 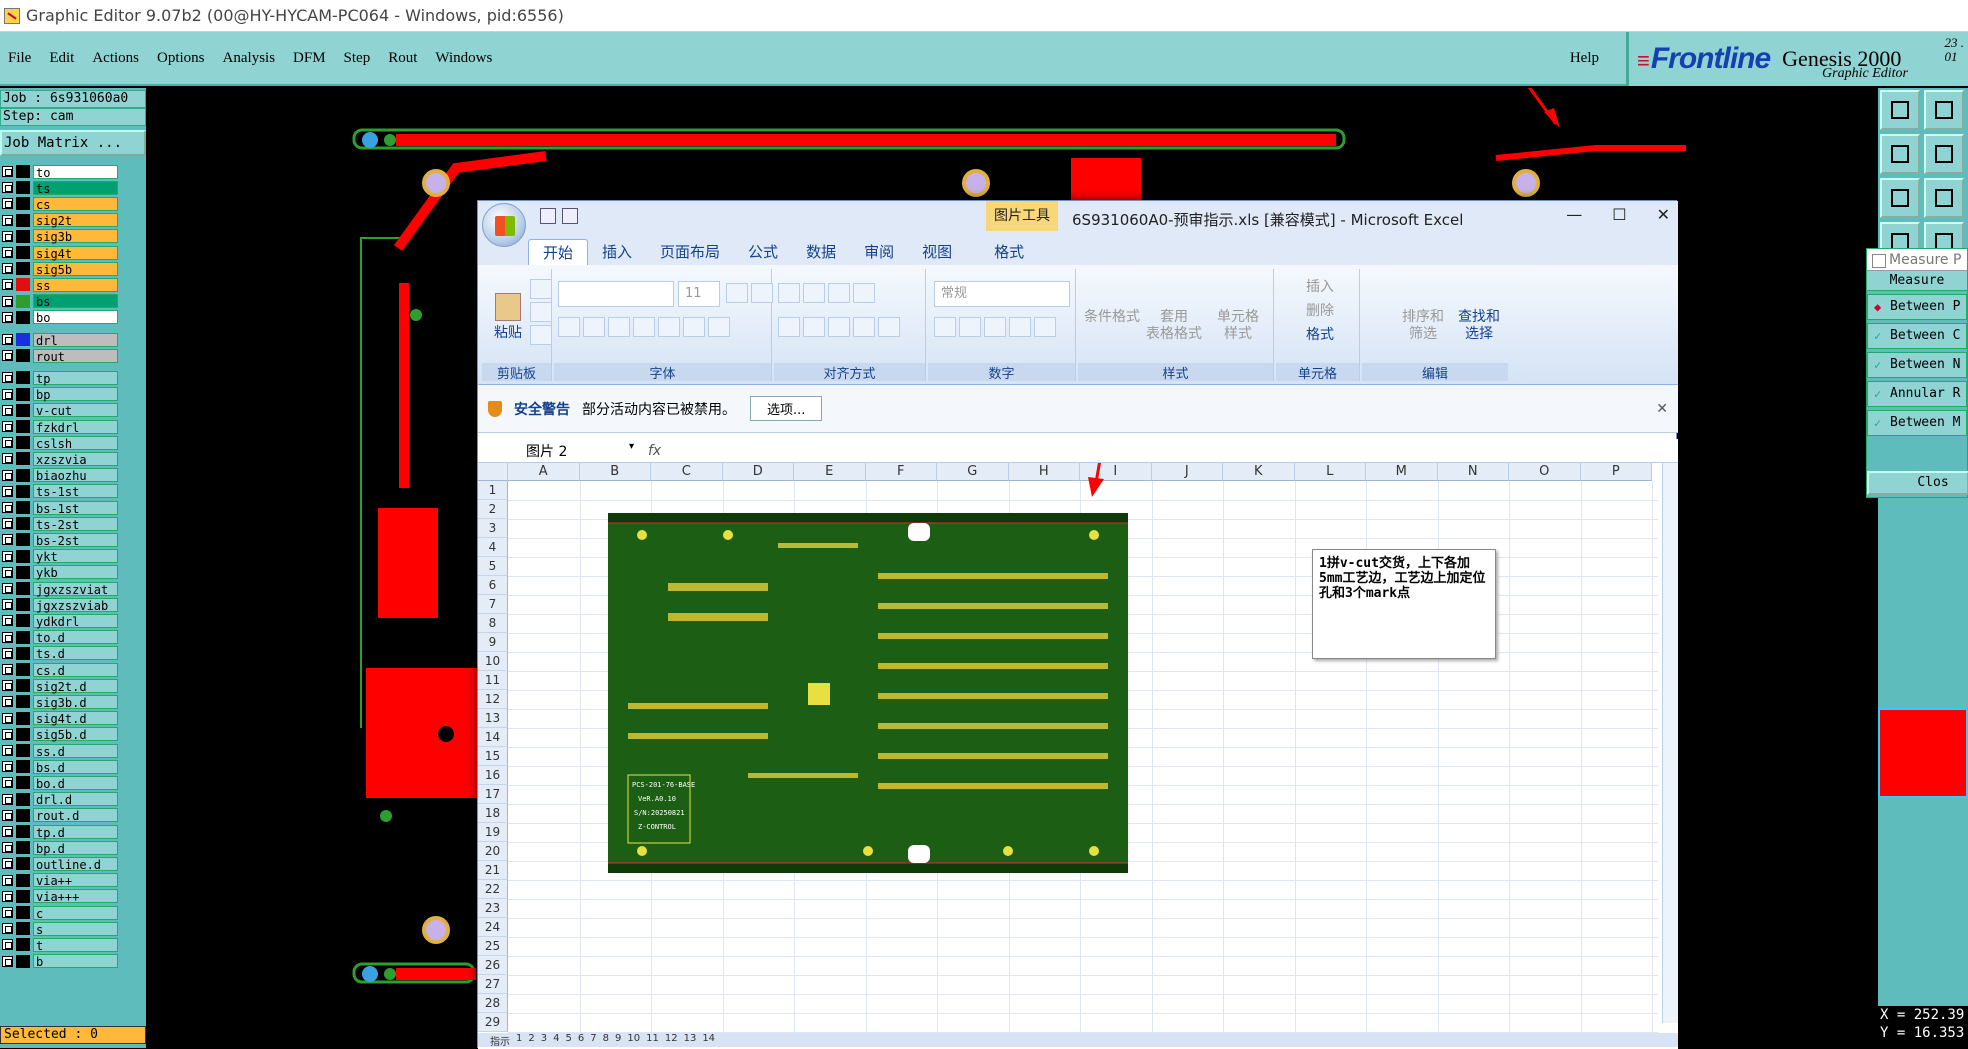 What do you see at coordinates (699, 294) in the screenshot?
I see `font-size-box: 11` at bounding box center [699, 294].